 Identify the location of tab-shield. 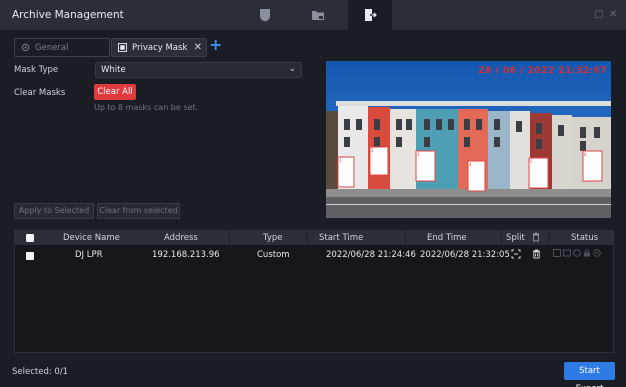
(265, 15).